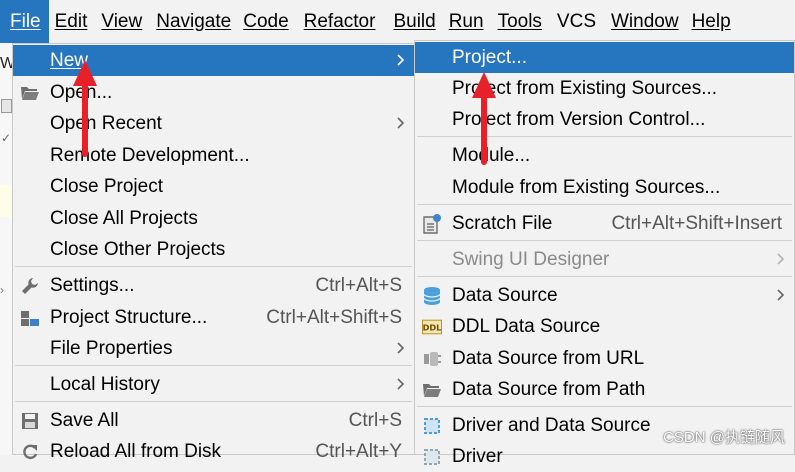 This screenshot has width=795, height=472. I want to click on wrench-icon, so click(30, 286).